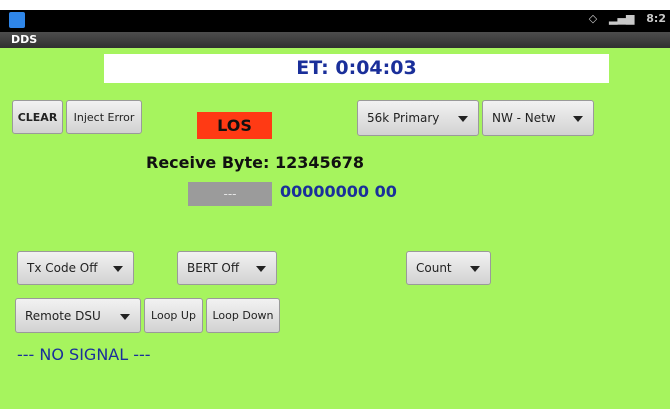  I want to click on remote-dsu-select: Remote DSU, so click(78, 315).